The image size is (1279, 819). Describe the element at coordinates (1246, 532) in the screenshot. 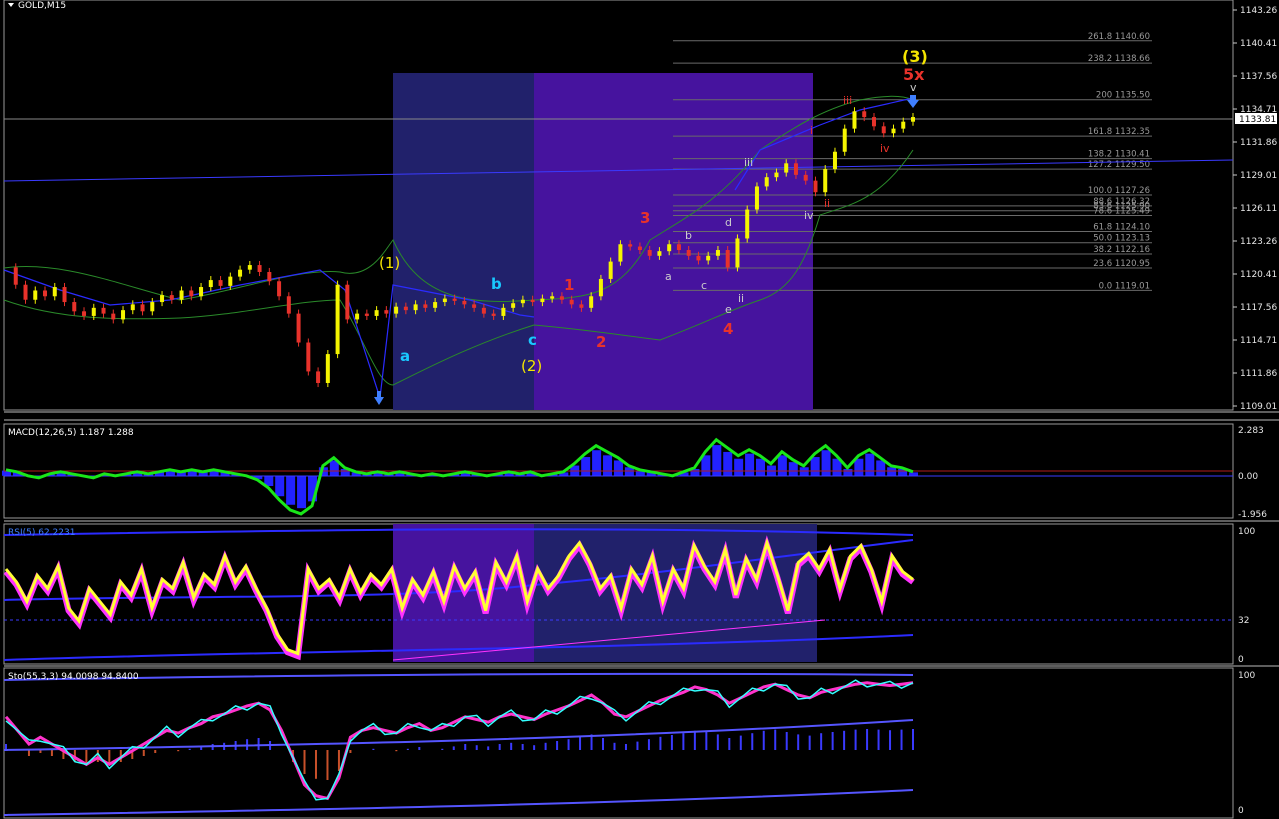

I see `rsi-tick-100: 100` at that location.